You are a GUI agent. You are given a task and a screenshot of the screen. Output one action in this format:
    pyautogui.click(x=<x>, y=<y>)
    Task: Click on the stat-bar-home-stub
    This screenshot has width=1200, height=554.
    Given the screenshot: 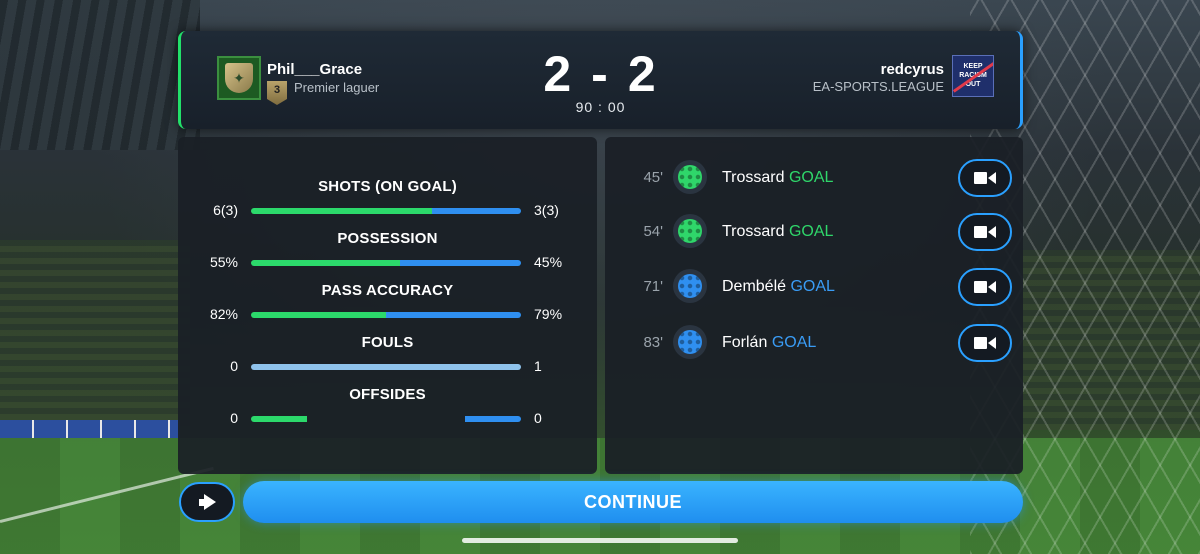 What is the action you would take?
    pyautogui.click(x=279, y=419)
    